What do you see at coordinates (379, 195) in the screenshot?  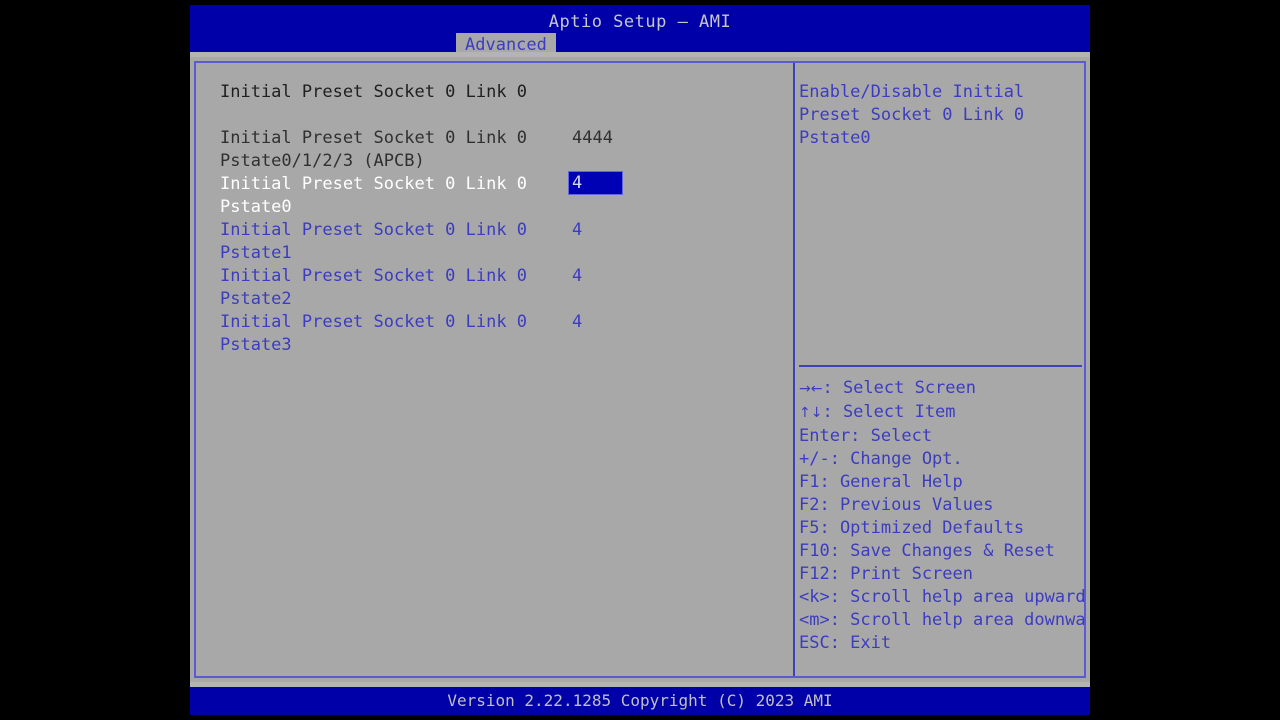 I see `option-label: Initial Preset Socket 0 Link 0 Pstate0` at bounding box center [379, 195].